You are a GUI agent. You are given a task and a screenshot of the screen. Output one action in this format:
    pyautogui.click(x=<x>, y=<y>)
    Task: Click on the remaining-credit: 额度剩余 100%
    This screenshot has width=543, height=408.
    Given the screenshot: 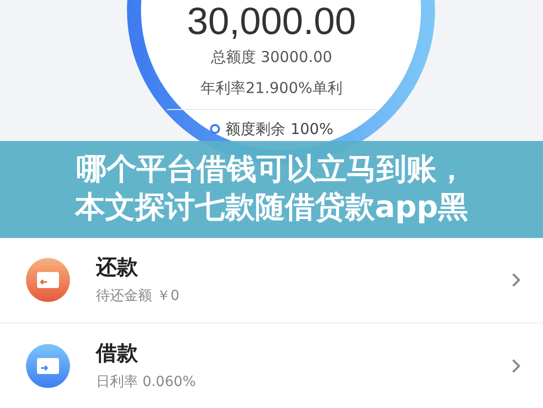 What is the action you would take?
    pyautogui.click(x=280, y=129)
    